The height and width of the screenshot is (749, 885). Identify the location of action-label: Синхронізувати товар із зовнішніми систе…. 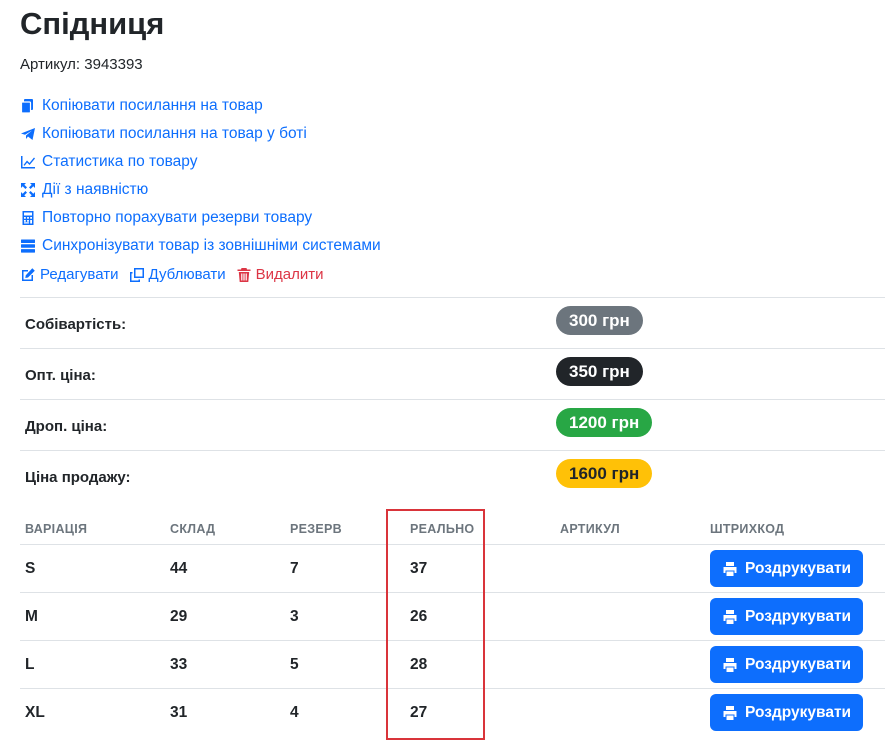
(211, 245).